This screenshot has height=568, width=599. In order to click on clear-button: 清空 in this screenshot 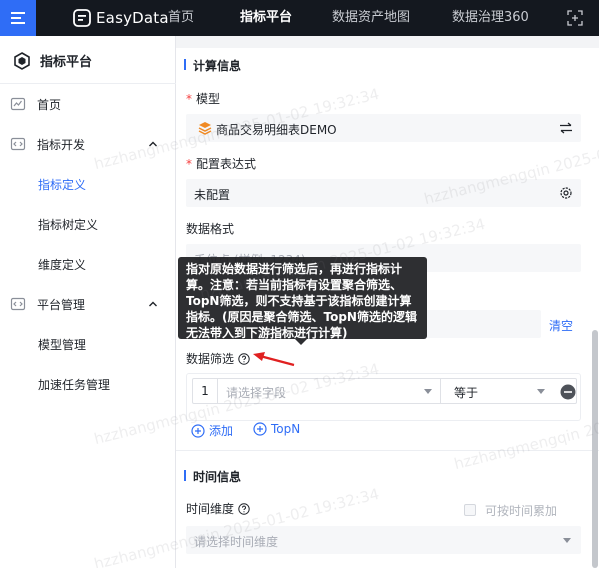, I will do `click(561, 325)`.